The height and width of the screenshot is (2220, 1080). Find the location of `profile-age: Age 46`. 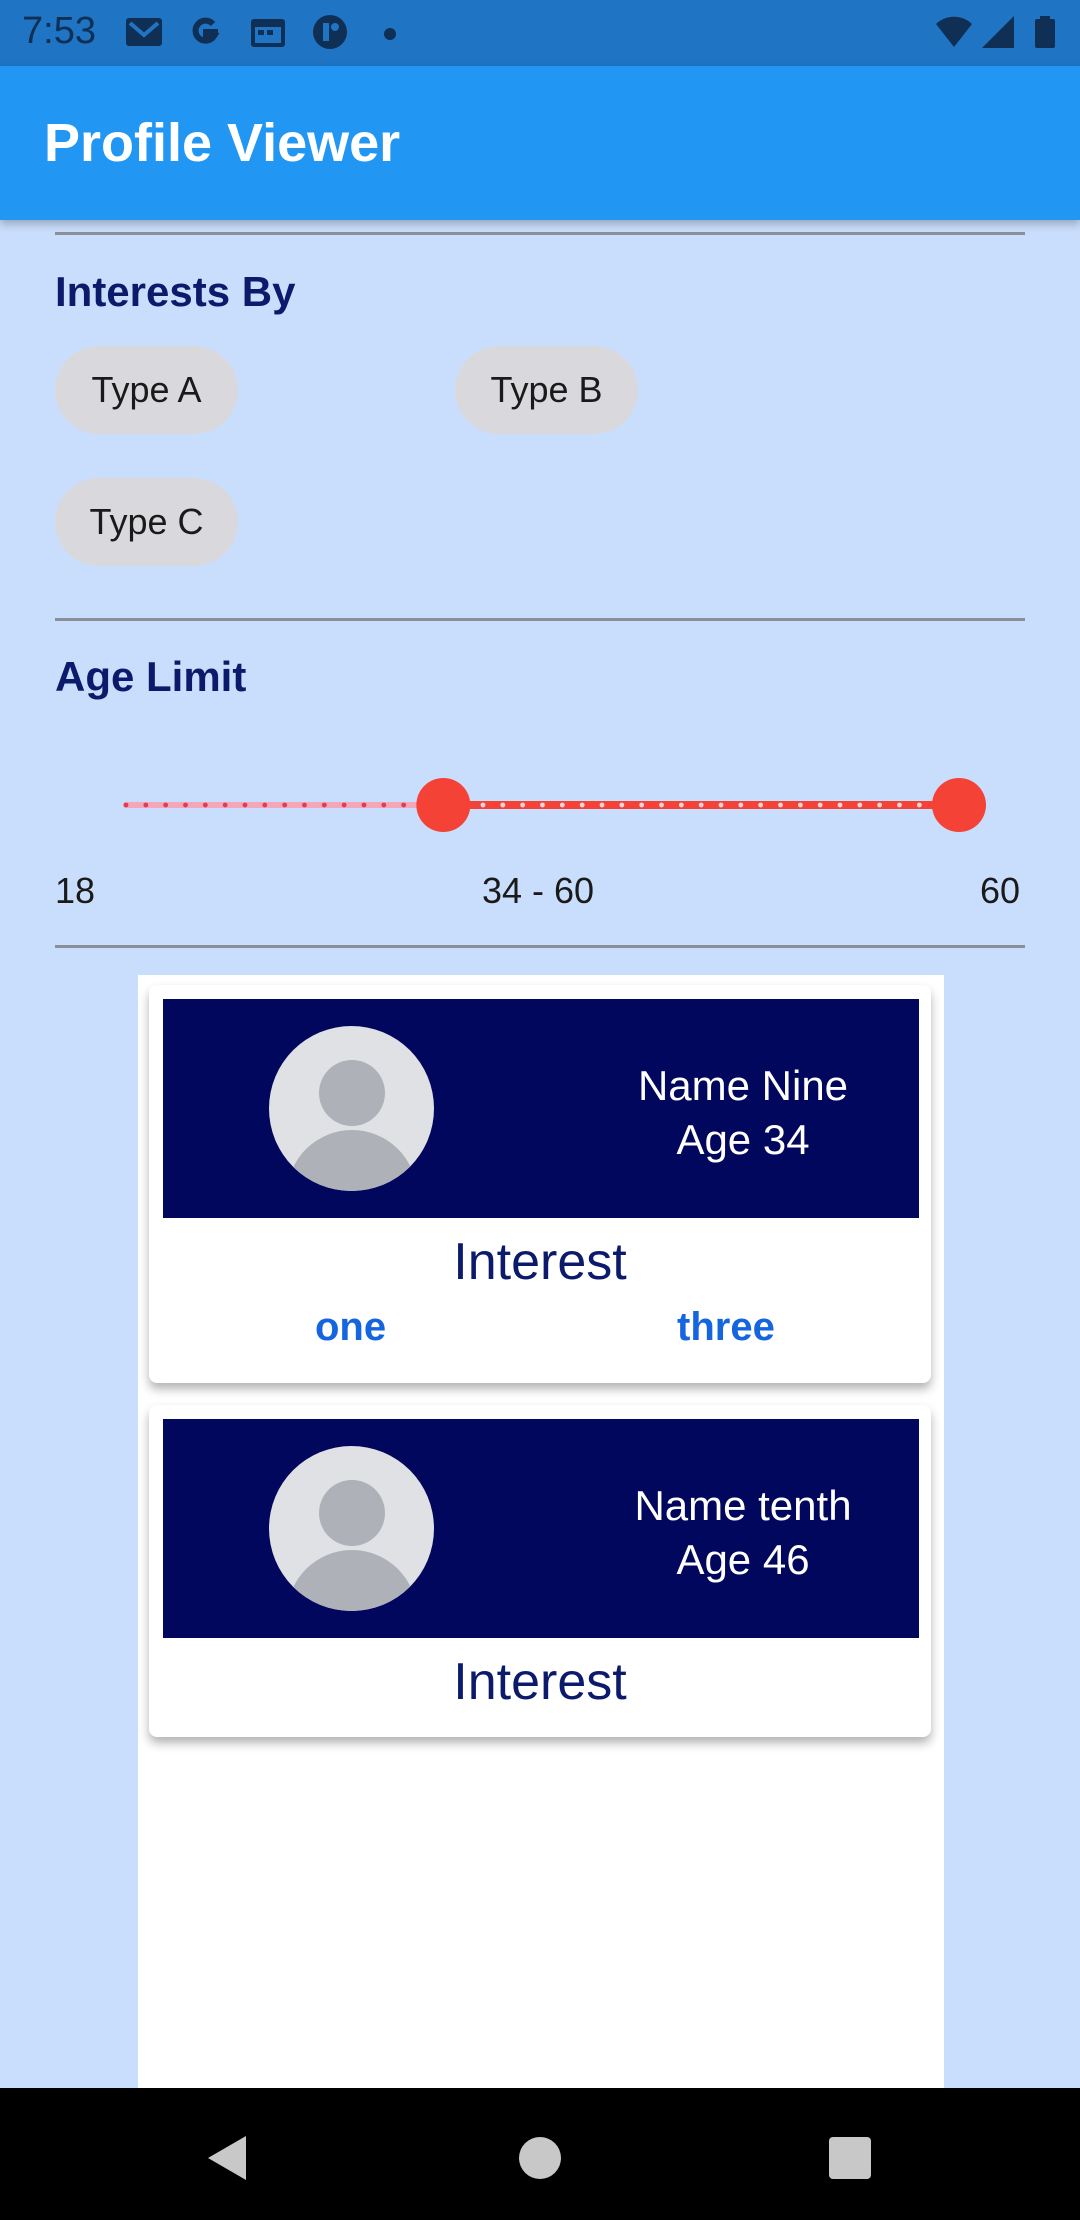

profile-age: Age 46 is located at coordinates (743, 1559).